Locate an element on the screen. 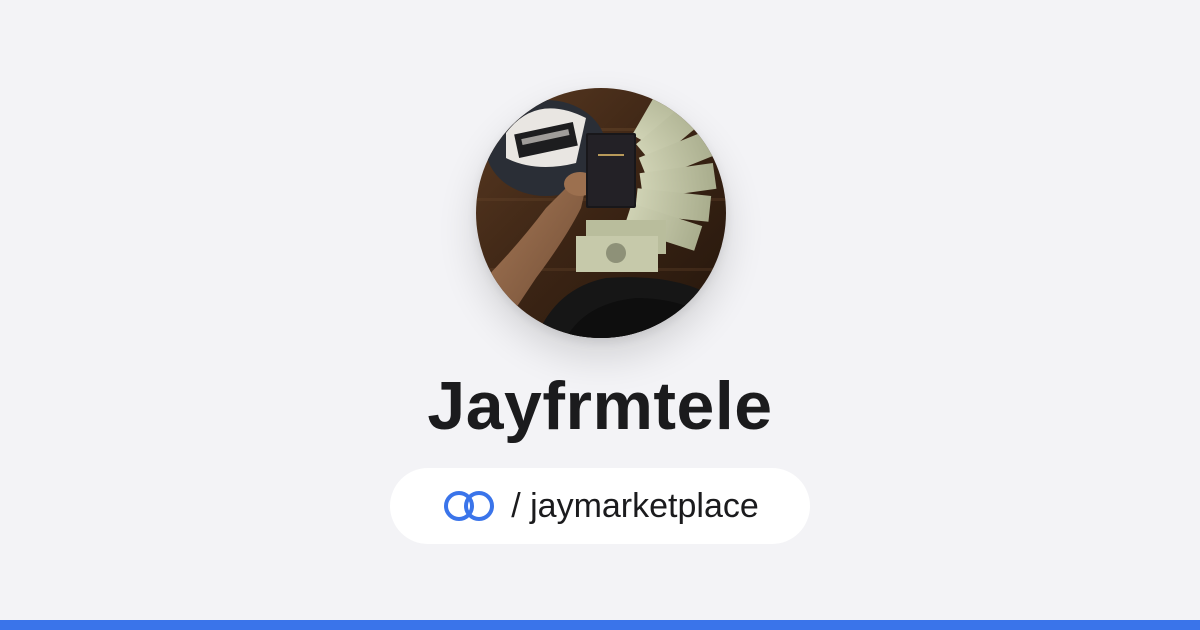 This screenshot has height=630, width=1200. profile-avatar is located at coordinates (601, 213).